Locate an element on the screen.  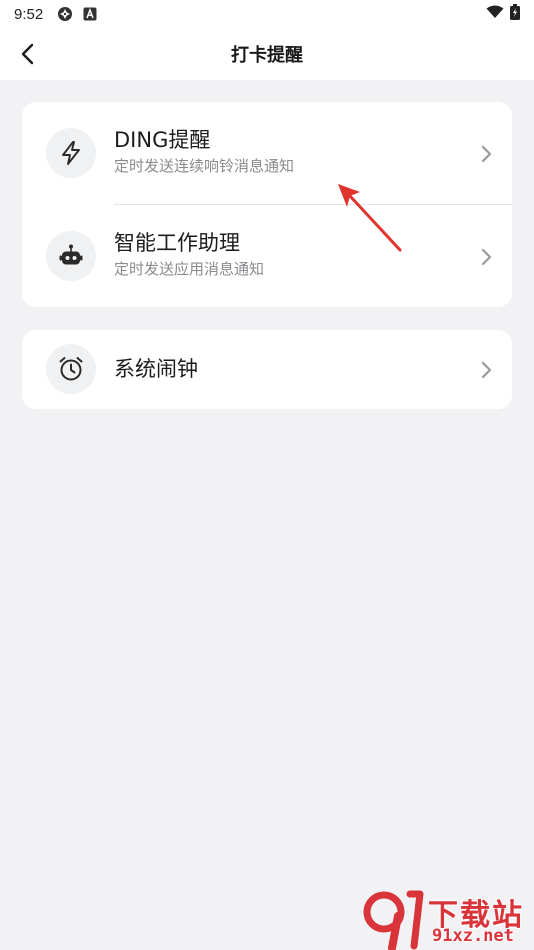
lightning-icon is located at coordinates (71, 153).